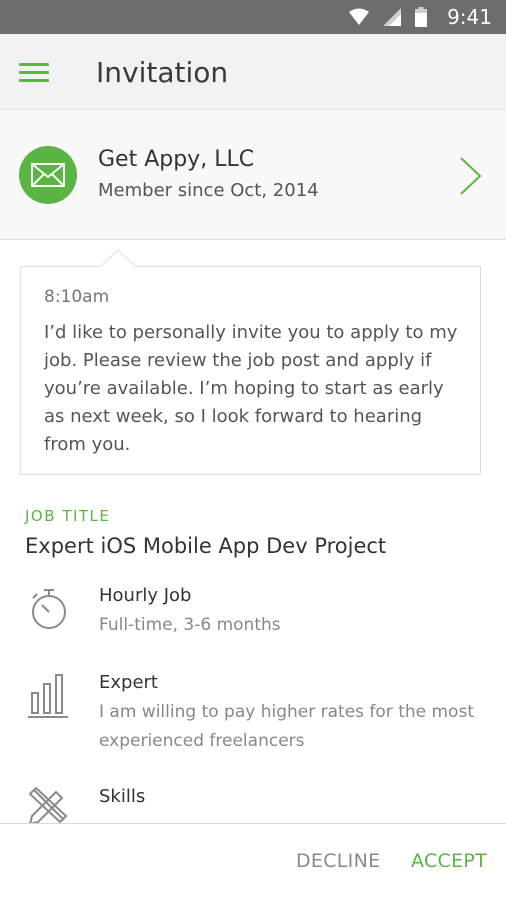 The height and width of the screenshot is (900, 506). What do you see at coordinates (208, 190) in the screenshot?
I see `client-member-since: Member since Oct, 2014` at bounding box center [208, 190].